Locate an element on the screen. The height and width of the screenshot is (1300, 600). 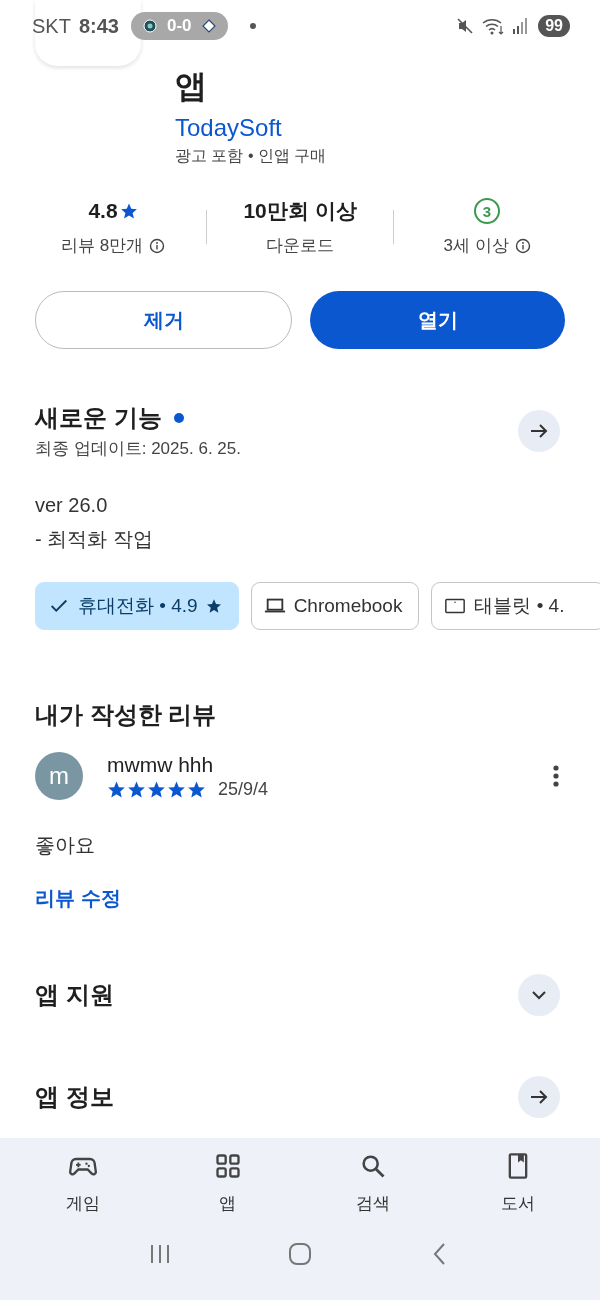
developer-link: TodaySoft is located at coordinates (228, 128).